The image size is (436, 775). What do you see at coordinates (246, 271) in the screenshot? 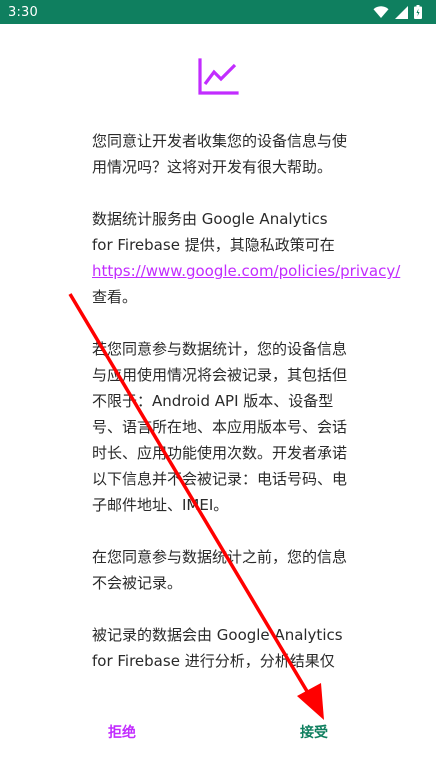
I see `privacy-policy-link: https://www.google.com/policies/privacy/` at bounding box center [246, 271].